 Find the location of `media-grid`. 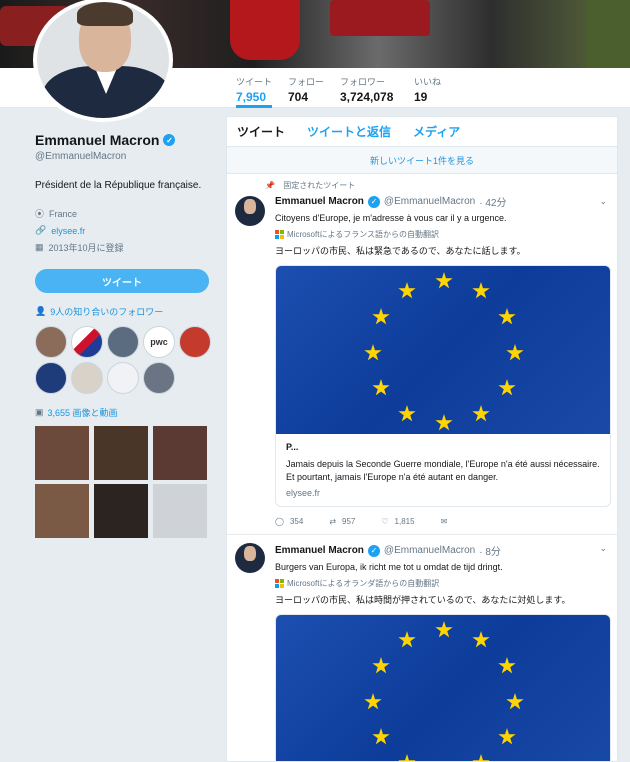

media-grid is located at coordinates (125, 482).